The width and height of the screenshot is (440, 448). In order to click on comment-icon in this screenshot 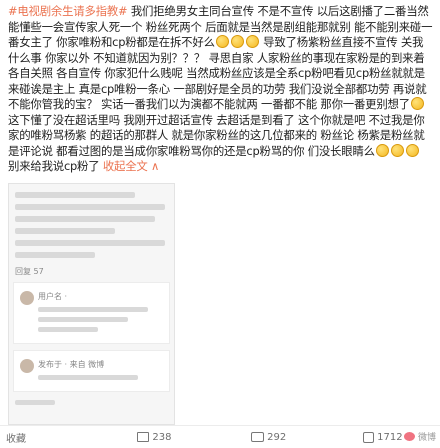, I will do `click(258, 437)`.